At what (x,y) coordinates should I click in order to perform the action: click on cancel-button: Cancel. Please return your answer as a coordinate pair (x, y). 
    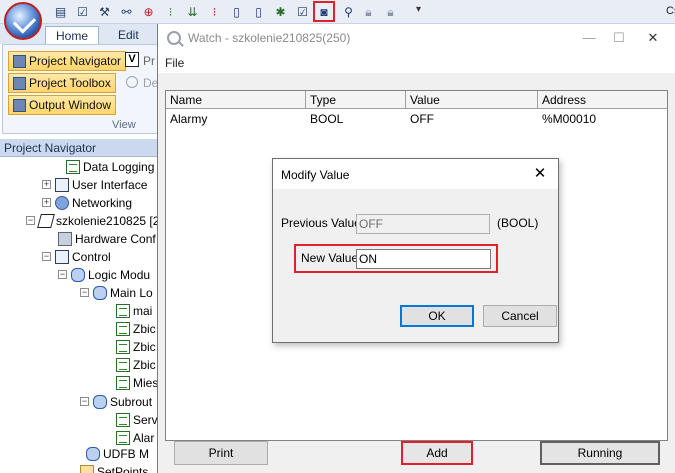
    Looking at the image, I should click on (520, 316).